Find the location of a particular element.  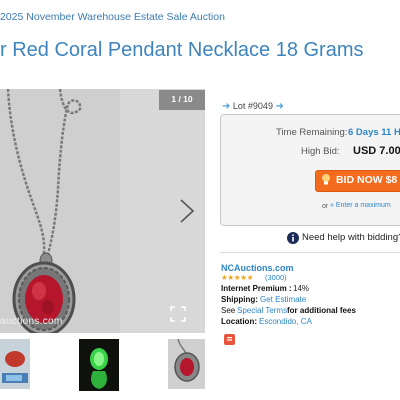

lot-nav: ➜ Lot #9049 ➜ is located at coordinates (253, 106).